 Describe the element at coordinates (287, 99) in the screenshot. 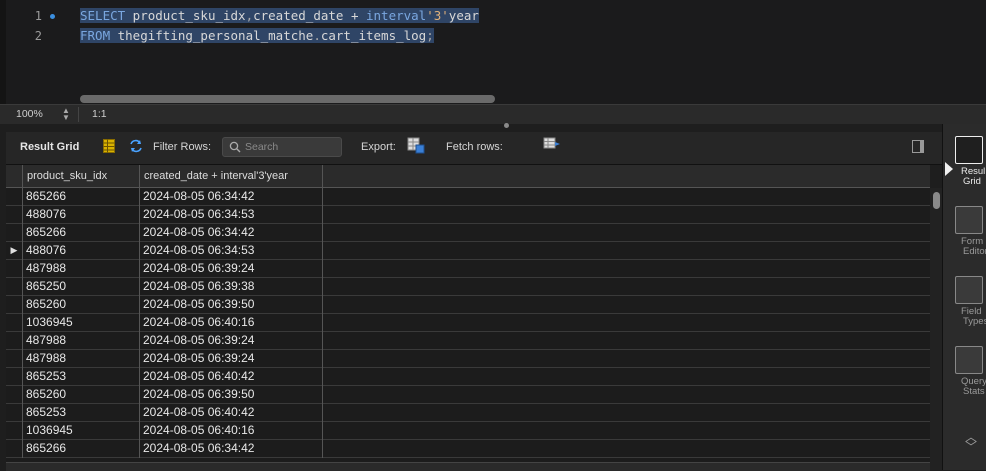

I see `editor-horizontal-scrollbar` at that location.